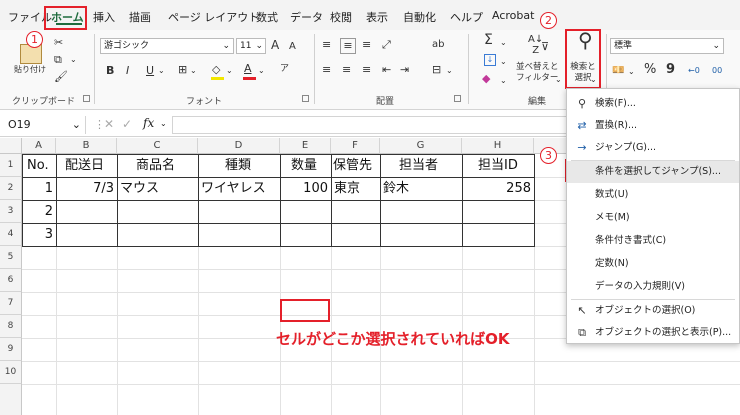 The width and height of the screenshot is (740, 415). Describe the element at coordinates (38, 165) in the screenshot. I see `table-header-cell: No.` at that location.